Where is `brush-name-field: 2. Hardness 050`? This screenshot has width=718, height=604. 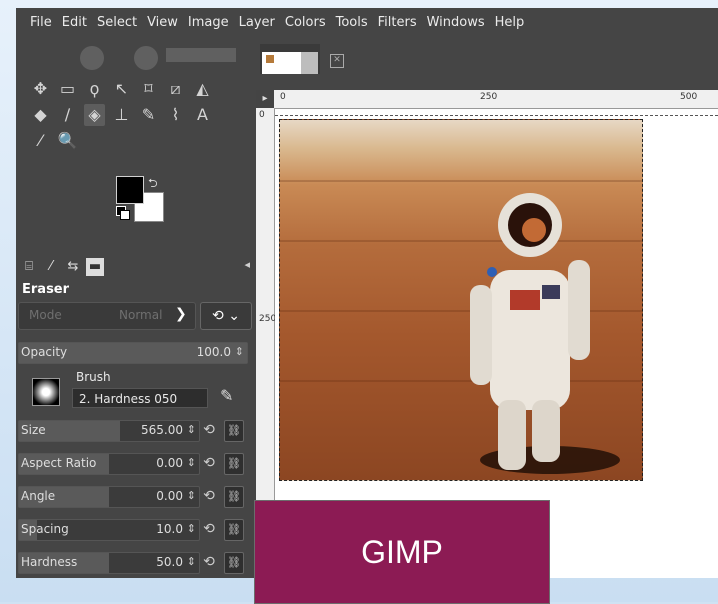
brush-name-field: 2. Hardness 050 is located at coordinates (140, 398).